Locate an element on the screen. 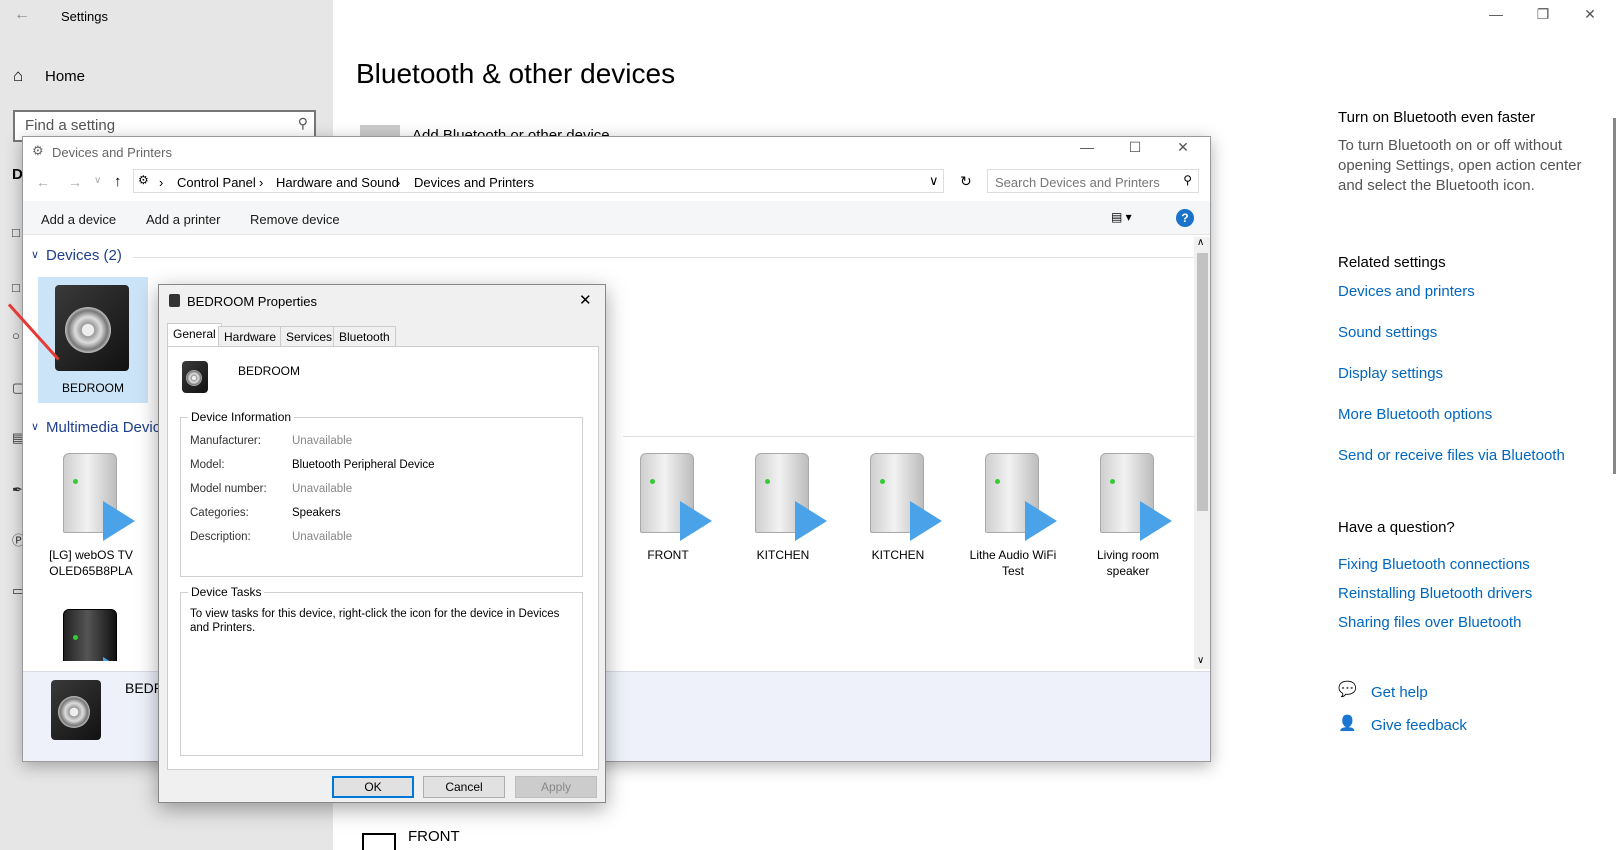 The image size is (1617, 850). manufacturer-value: Unavailable is located at coordinates (322, 441).